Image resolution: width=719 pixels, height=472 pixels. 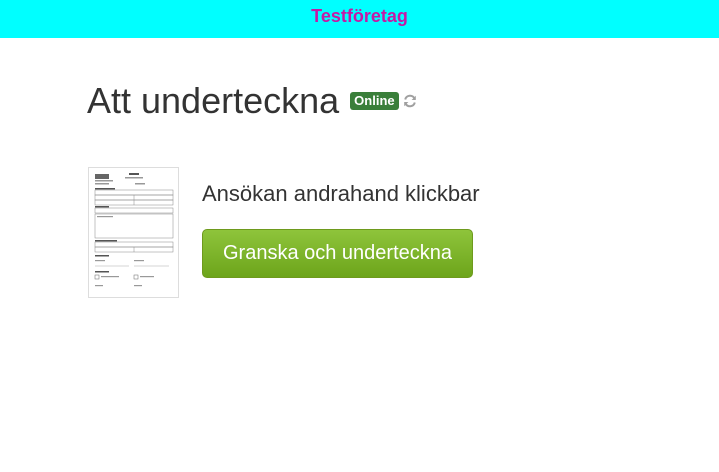 I want to click on document-title: Ansökan andrahand klickbar, so click(x=341, y=193).